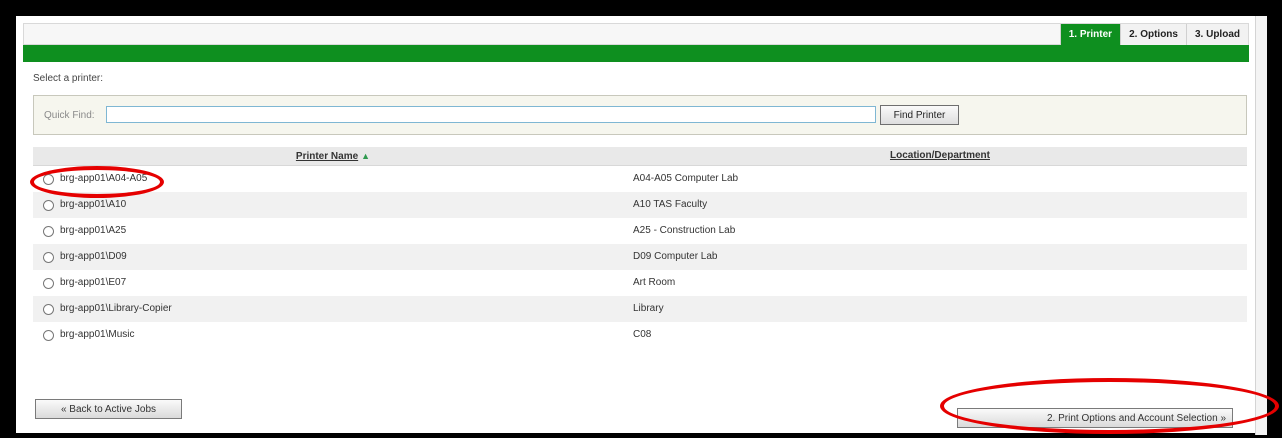 The width and height of the screenshot is (1282, 438). What do you see at coordinates (491, 114) in the screenshot?
I see `quick-find-input` at bounding box center [491, 114].